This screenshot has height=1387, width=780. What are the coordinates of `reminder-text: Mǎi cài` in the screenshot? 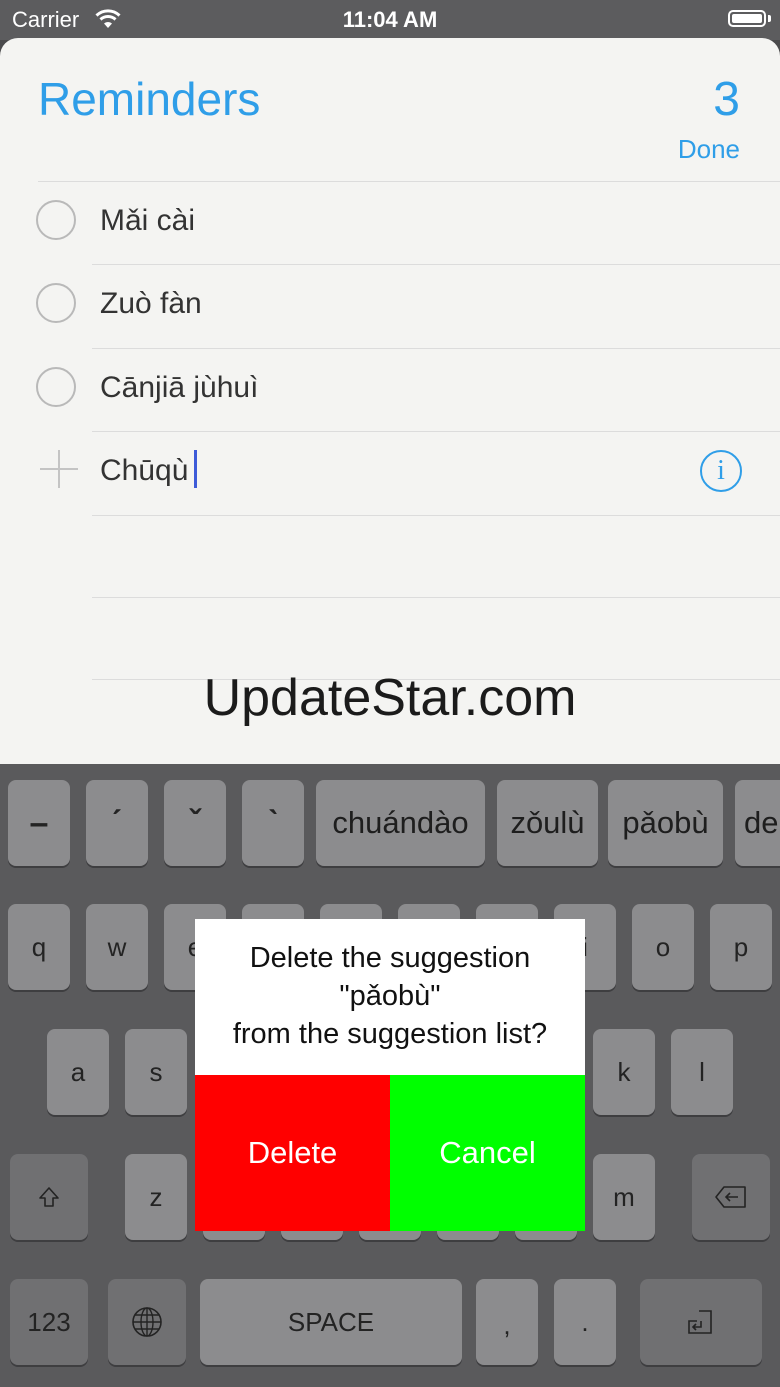 It's located at (147, 221).